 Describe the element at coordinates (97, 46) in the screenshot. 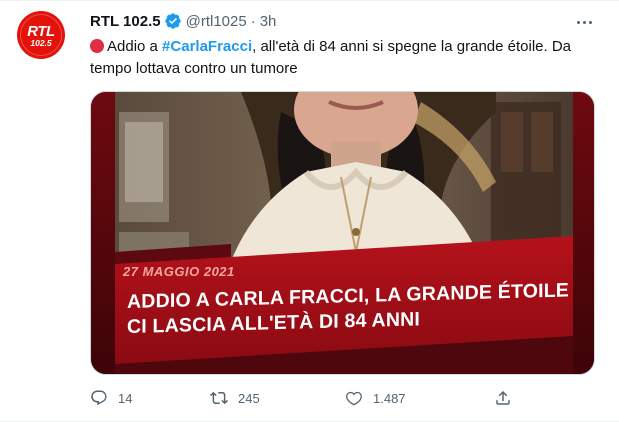

I see `red-circle-icon` at that location.